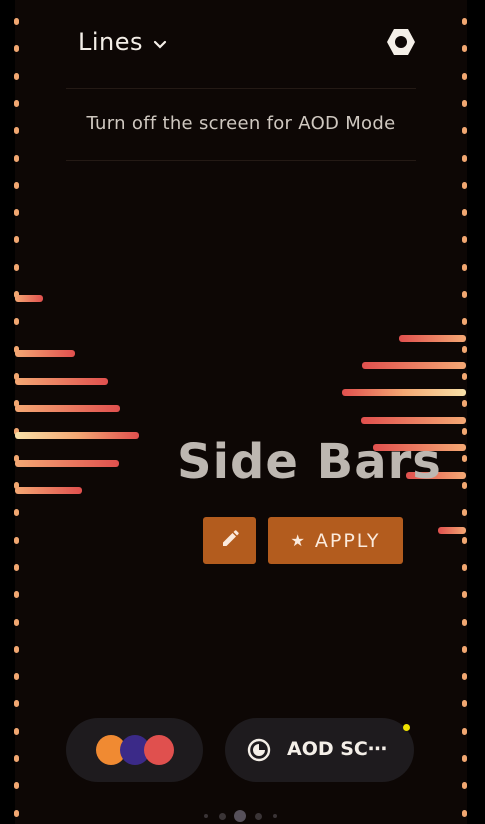 This screenshot has width=485, height=824. What do you see at coordinates (309, 462) in the screenshot?
I see `preview-title: Side Bars` at bounding box center [309, 462].